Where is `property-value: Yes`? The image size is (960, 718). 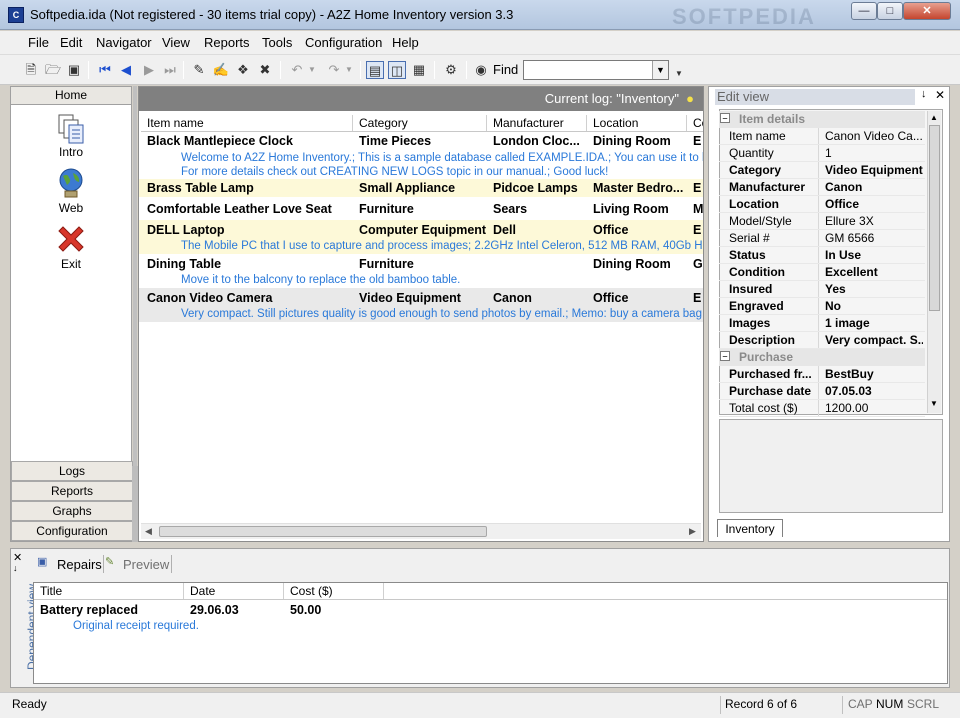
property-value: Yes is located at coordinates (874, 289).